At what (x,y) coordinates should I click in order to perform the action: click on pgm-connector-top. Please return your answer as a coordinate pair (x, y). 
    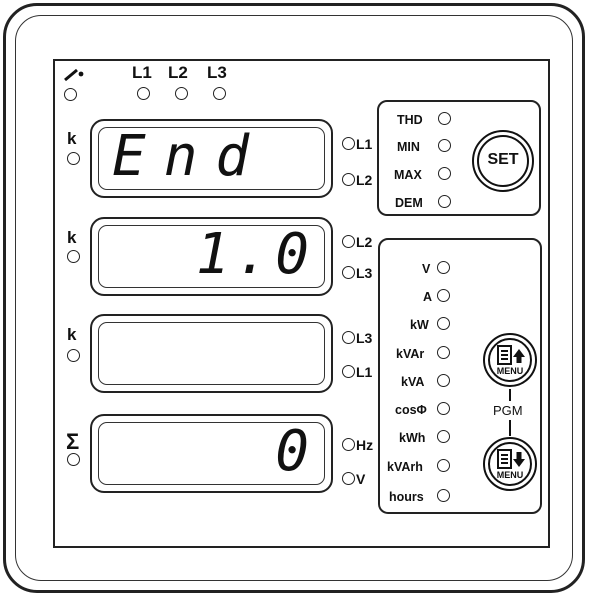
    Looking at the image, I should click on (510, 395).